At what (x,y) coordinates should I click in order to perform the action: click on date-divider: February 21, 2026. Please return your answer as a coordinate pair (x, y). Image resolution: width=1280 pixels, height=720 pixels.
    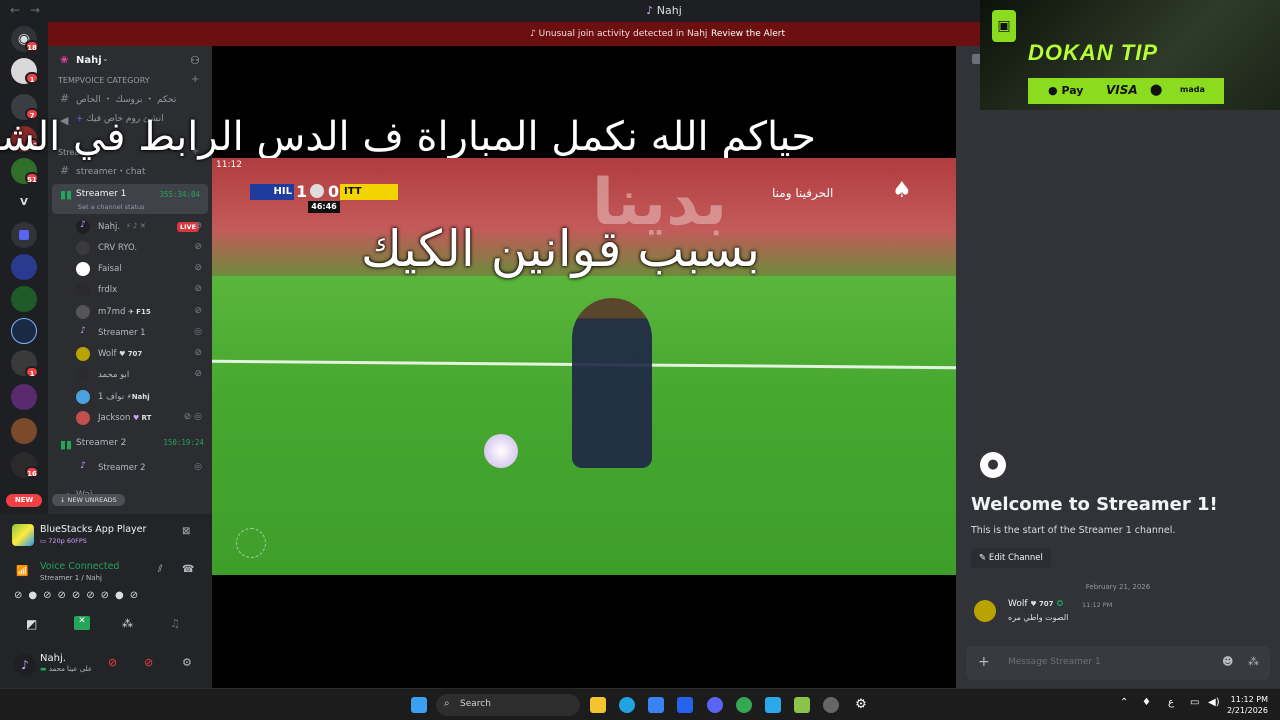
    Looking at the image, I should click on (1118, 587).